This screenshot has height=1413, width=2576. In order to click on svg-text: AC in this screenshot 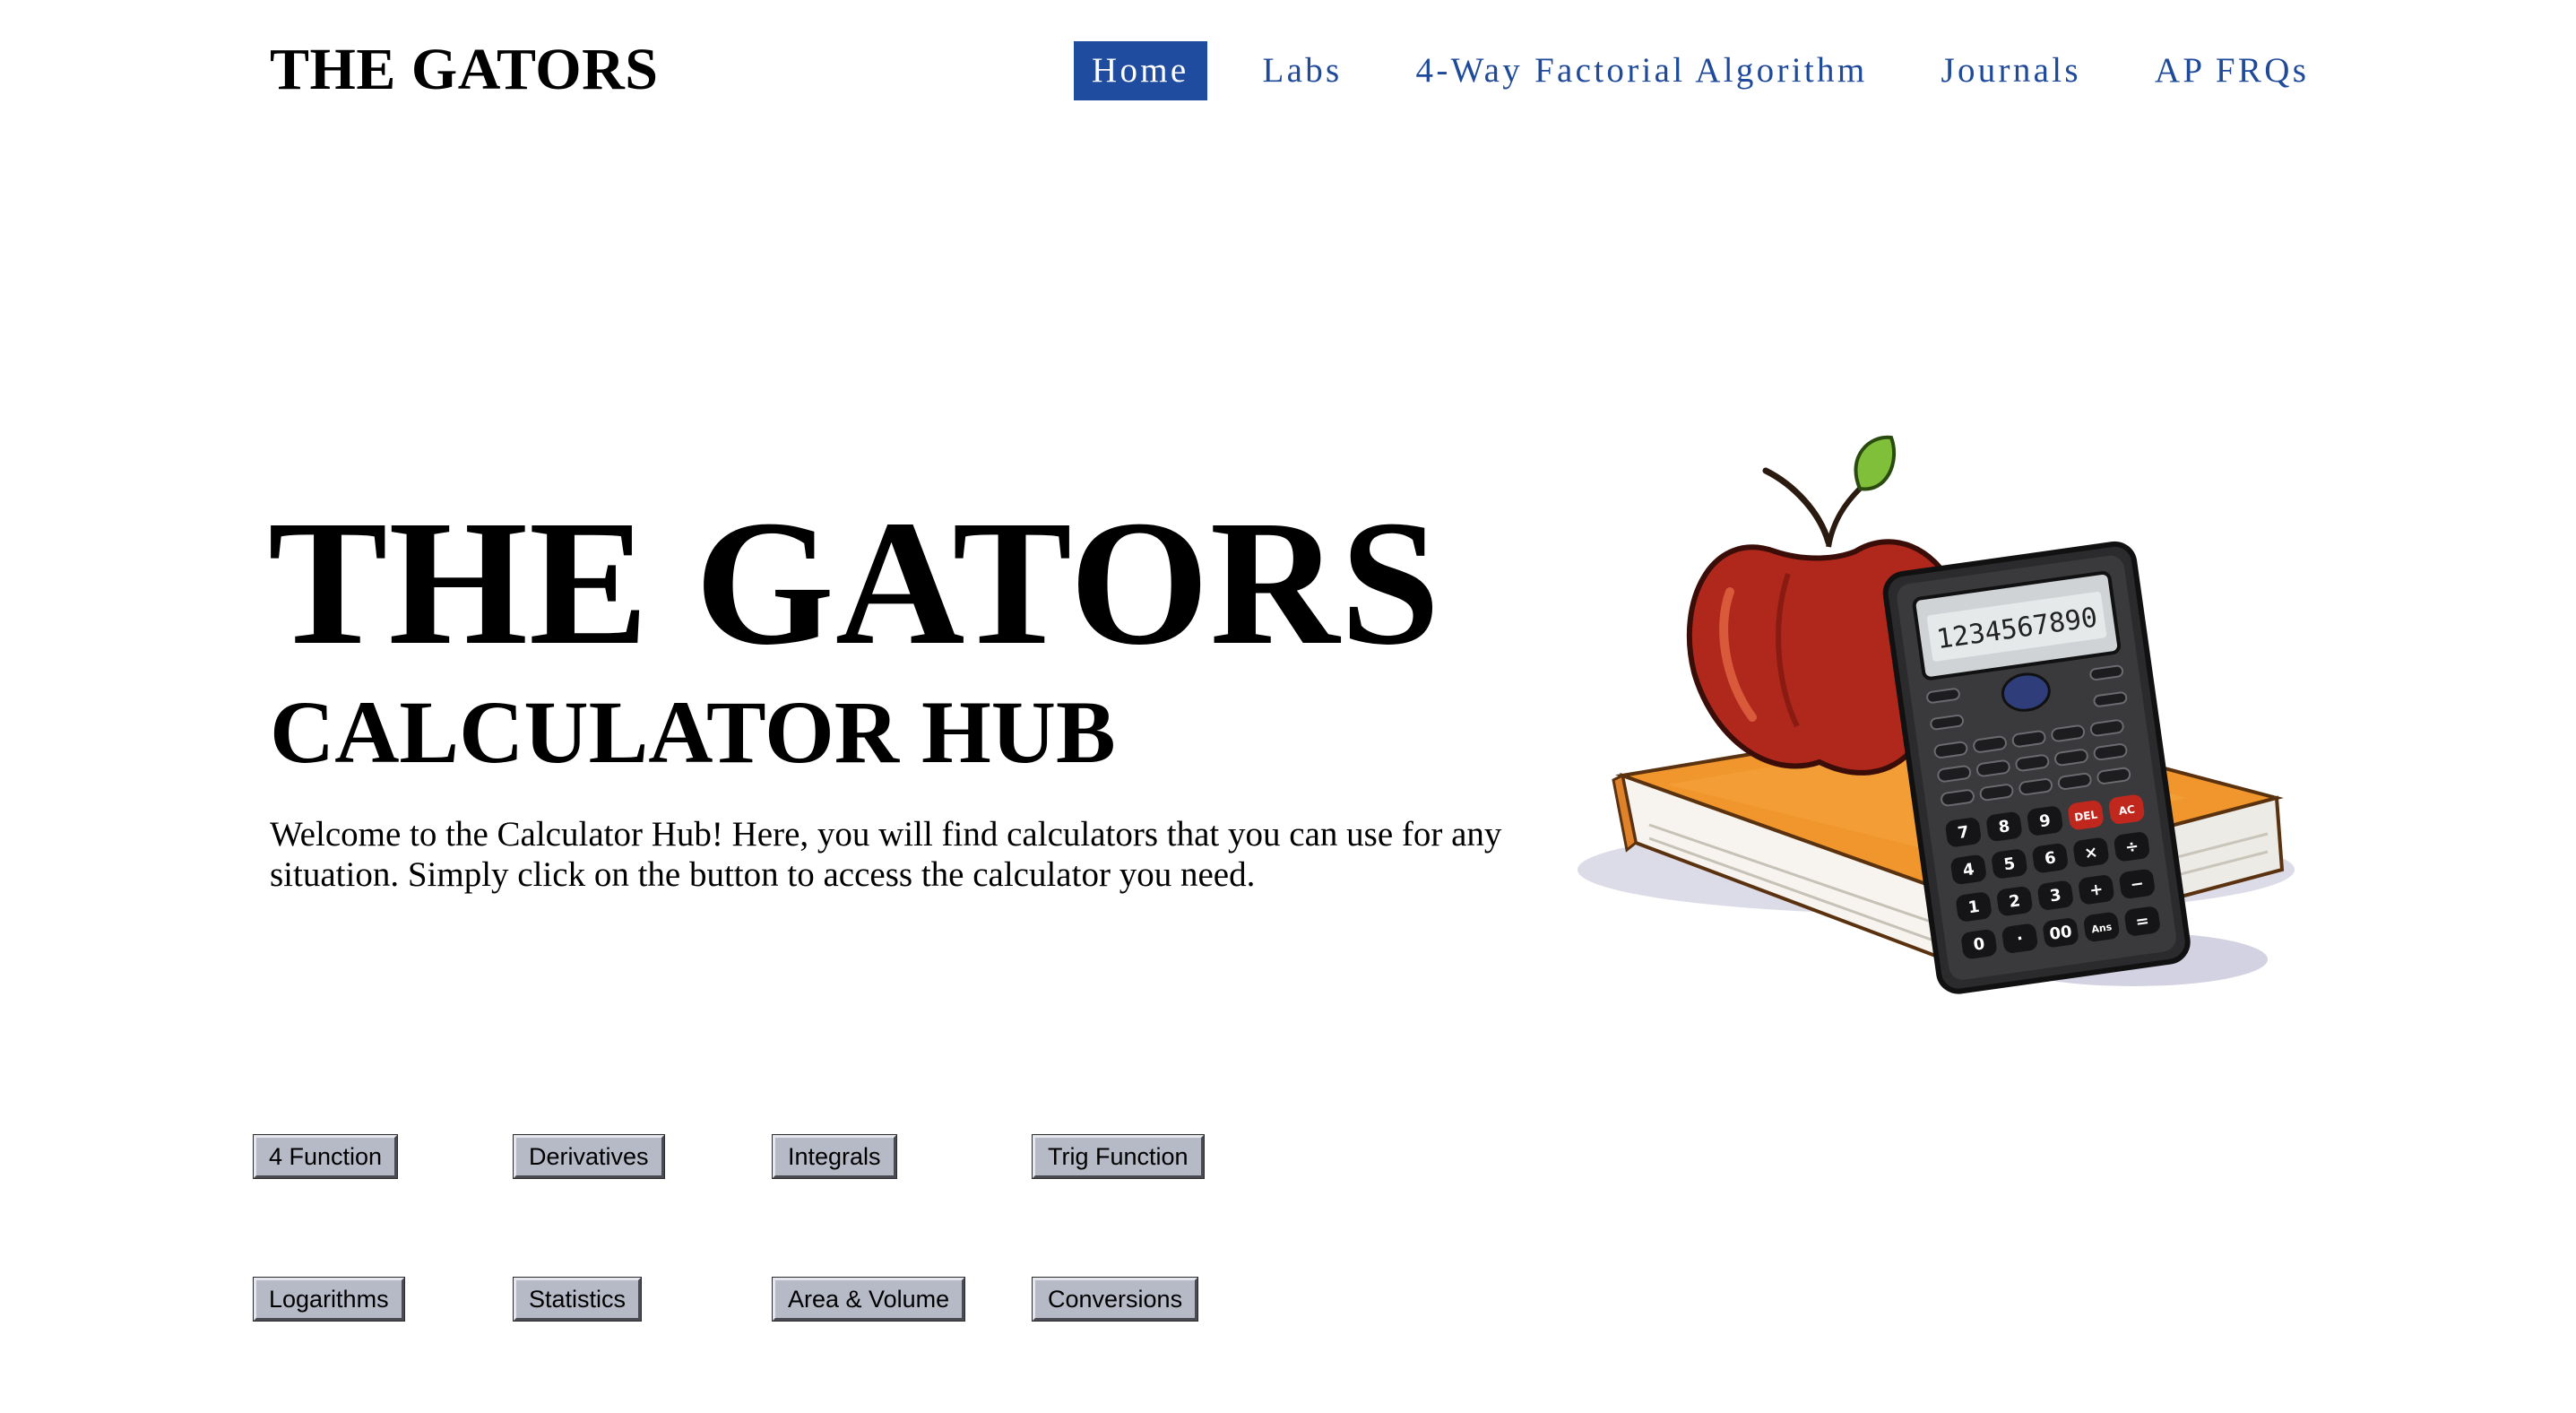, I will do `click(2127, 809)`.